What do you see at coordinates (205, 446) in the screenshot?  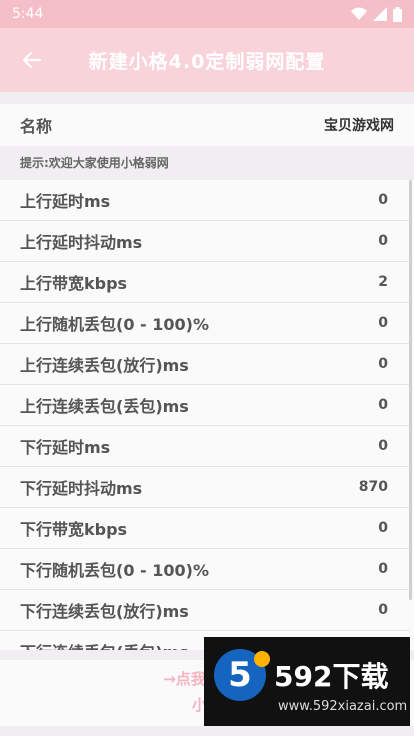 I see `list-item: 下行延时ms 0` at bounding box center [205, 446].